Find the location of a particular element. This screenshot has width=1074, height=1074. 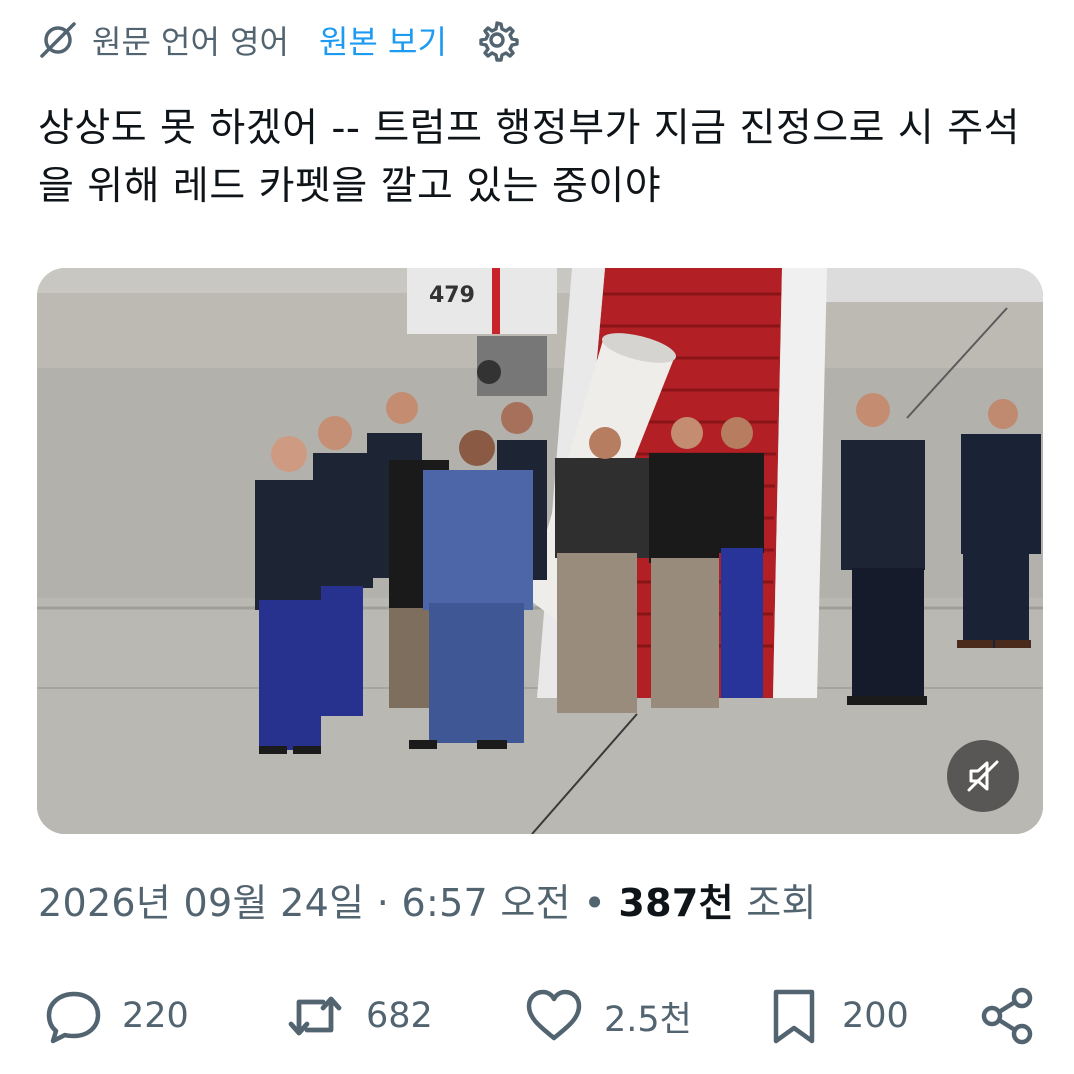

tweet-time: 6:57 오전 is located at coordinates (486, 903).